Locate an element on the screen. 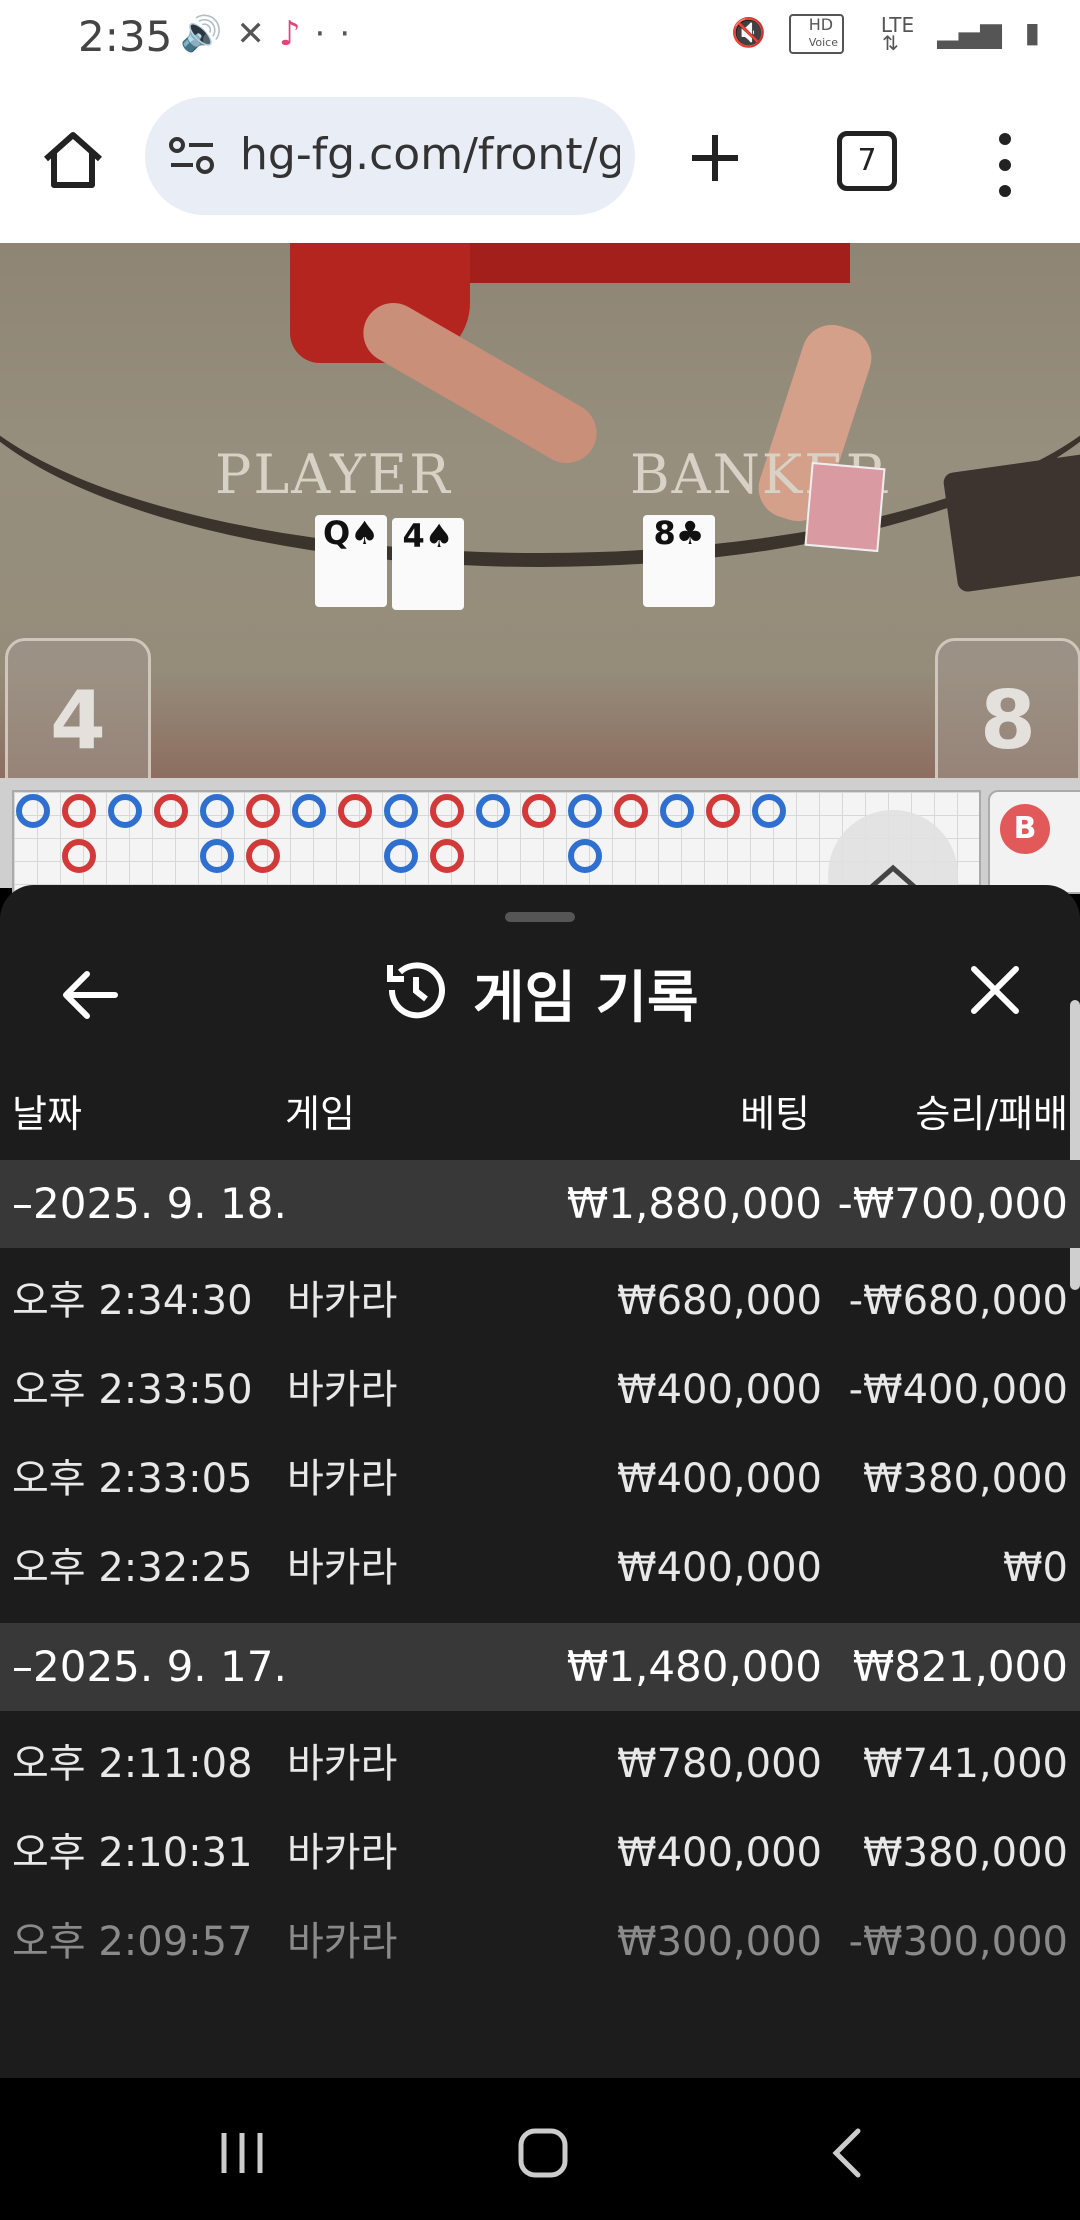 This screenshot has width=1080, height=2220. history-row: 오후 2:11:08 바카라 ₩780,000 ₩741,000 is located at coordinates (540, 1764).